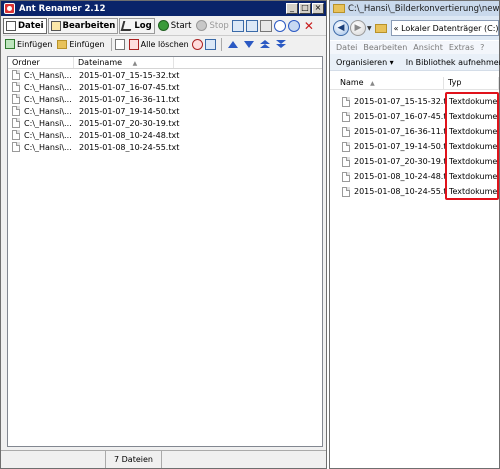  Describe the element at coordinates (159, 44) in the screenshot. I see `delete-all-button: Alle löschen` at that location.